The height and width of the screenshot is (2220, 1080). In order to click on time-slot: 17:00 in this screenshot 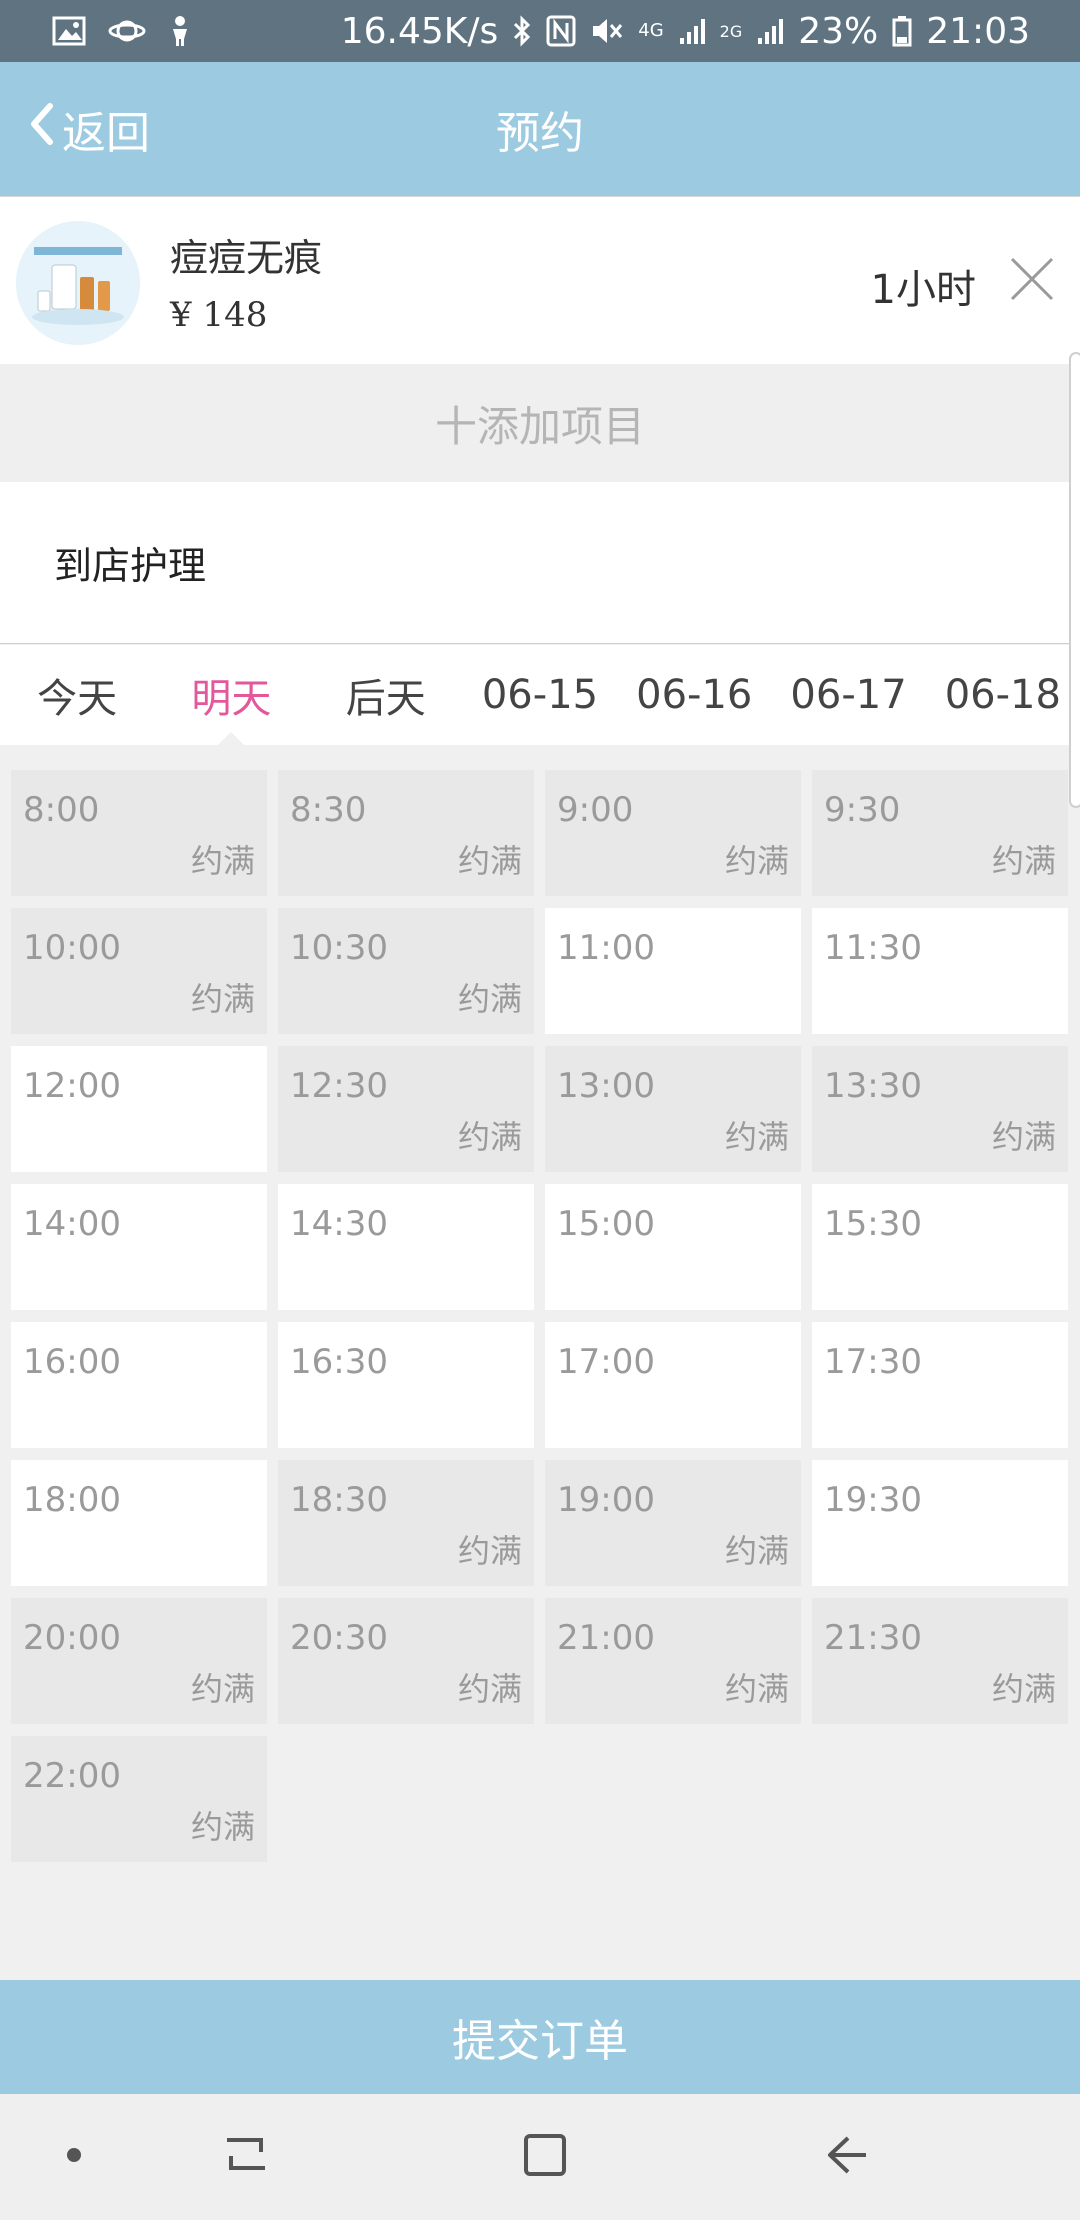, I will do `click(673, 1385)`.